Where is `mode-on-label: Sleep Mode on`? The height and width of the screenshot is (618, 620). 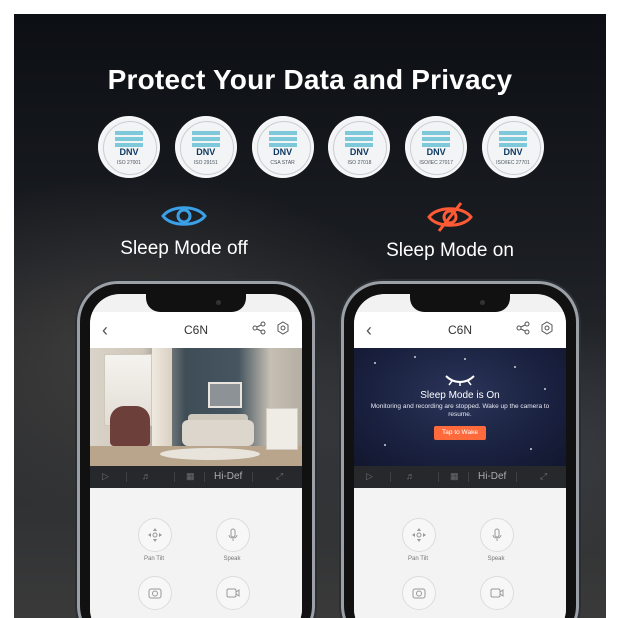 mode-on-label: Sleep Mode on is located at coordinates (450, 250).